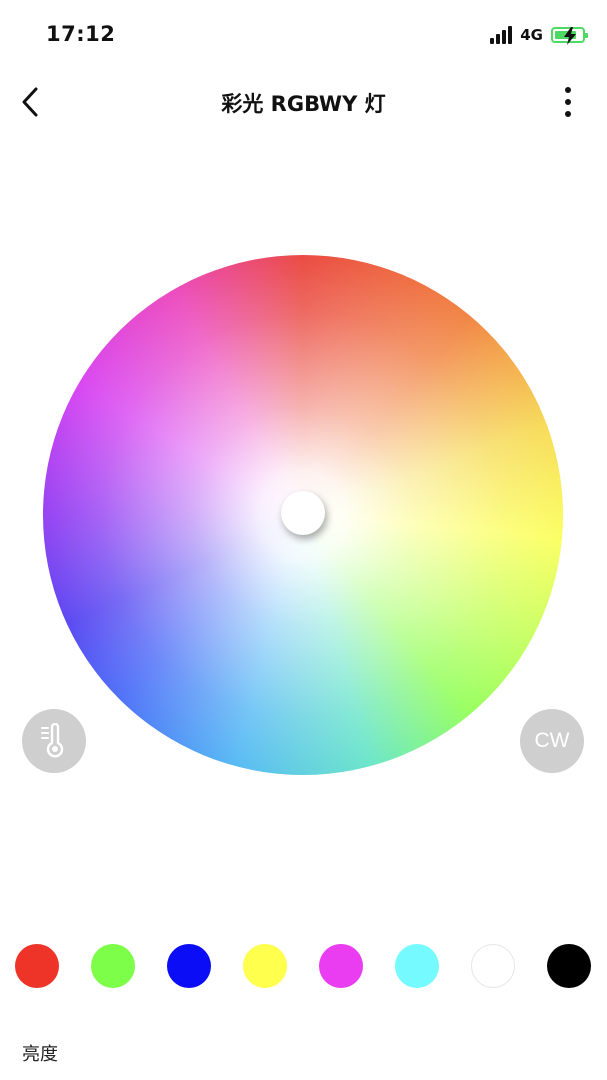 This screenshot has height=1080, width=607. I want to click on swatch-red, so click(37, 966).